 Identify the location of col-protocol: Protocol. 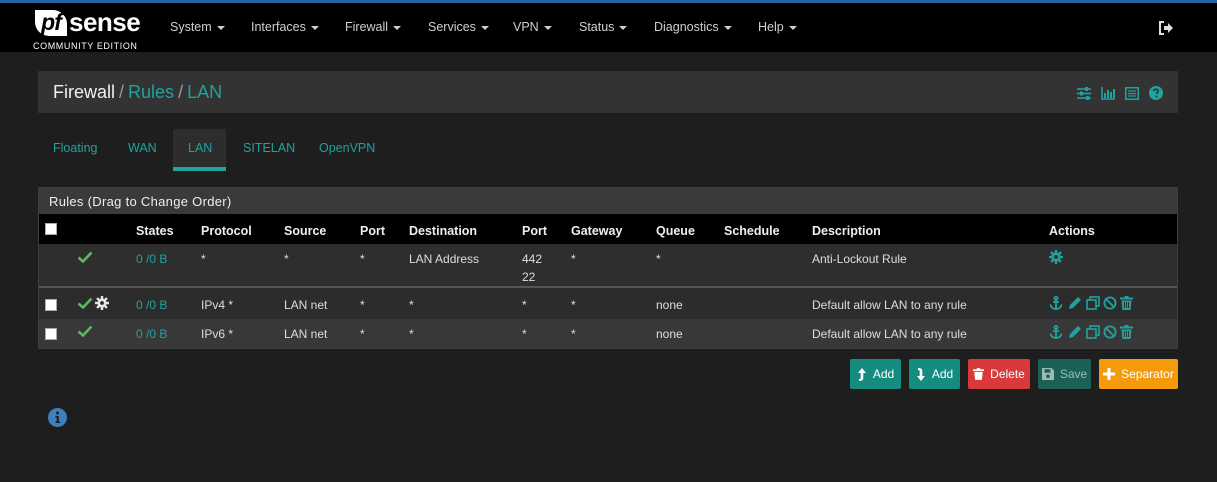
(226, 231).